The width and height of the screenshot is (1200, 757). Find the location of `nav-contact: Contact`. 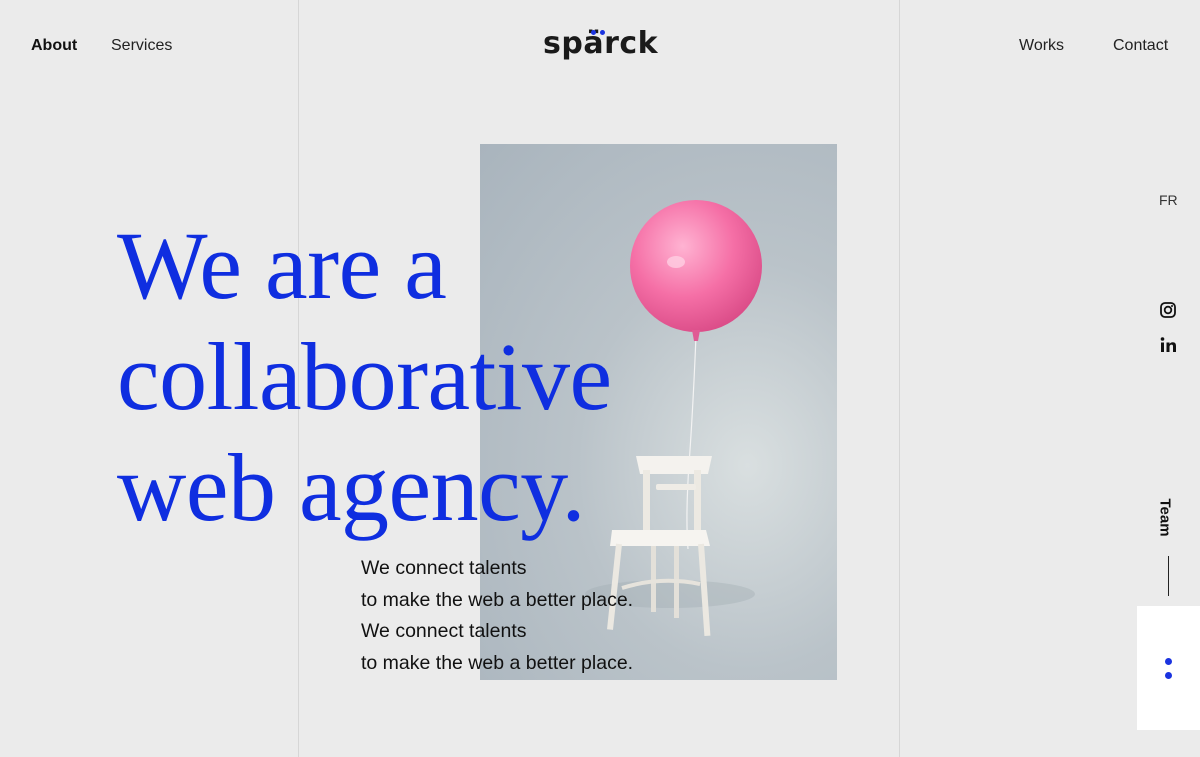

nav-contact: Contact is located at coordinates (1140, 46).